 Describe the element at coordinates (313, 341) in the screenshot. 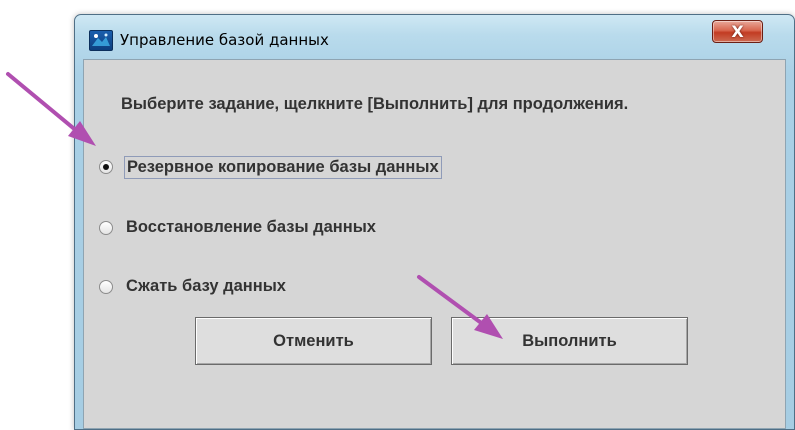

I see `cancel-button: Отменить` at that location.